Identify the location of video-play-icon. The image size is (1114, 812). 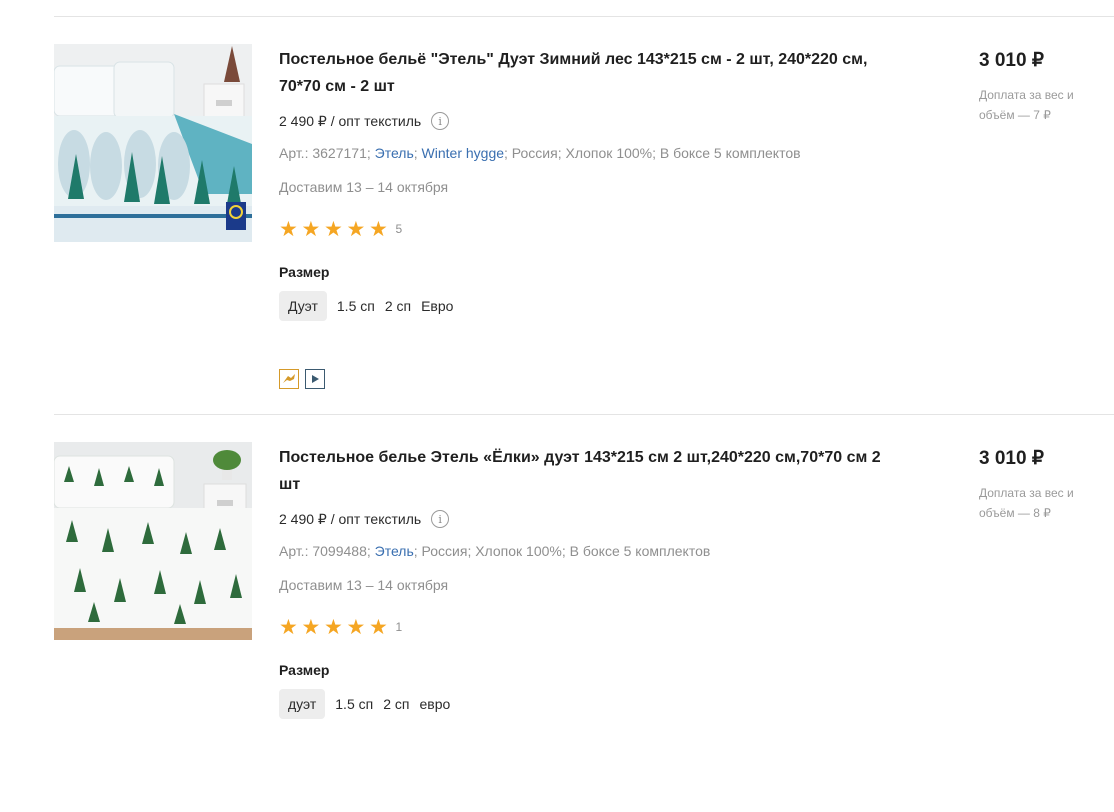
(315, 379).